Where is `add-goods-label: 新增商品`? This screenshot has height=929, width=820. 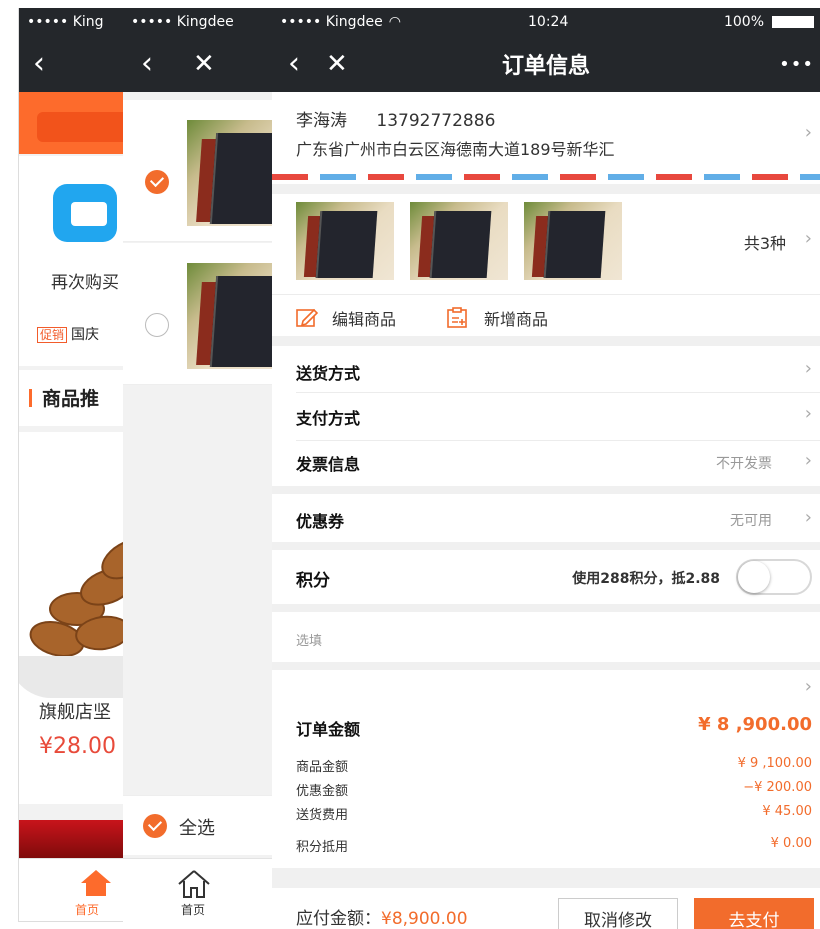 add-goods-label: 新增商品 is located at coordinates (516, 319).